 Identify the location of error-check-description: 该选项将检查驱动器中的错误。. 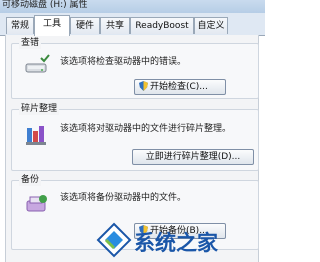
(123, 62).